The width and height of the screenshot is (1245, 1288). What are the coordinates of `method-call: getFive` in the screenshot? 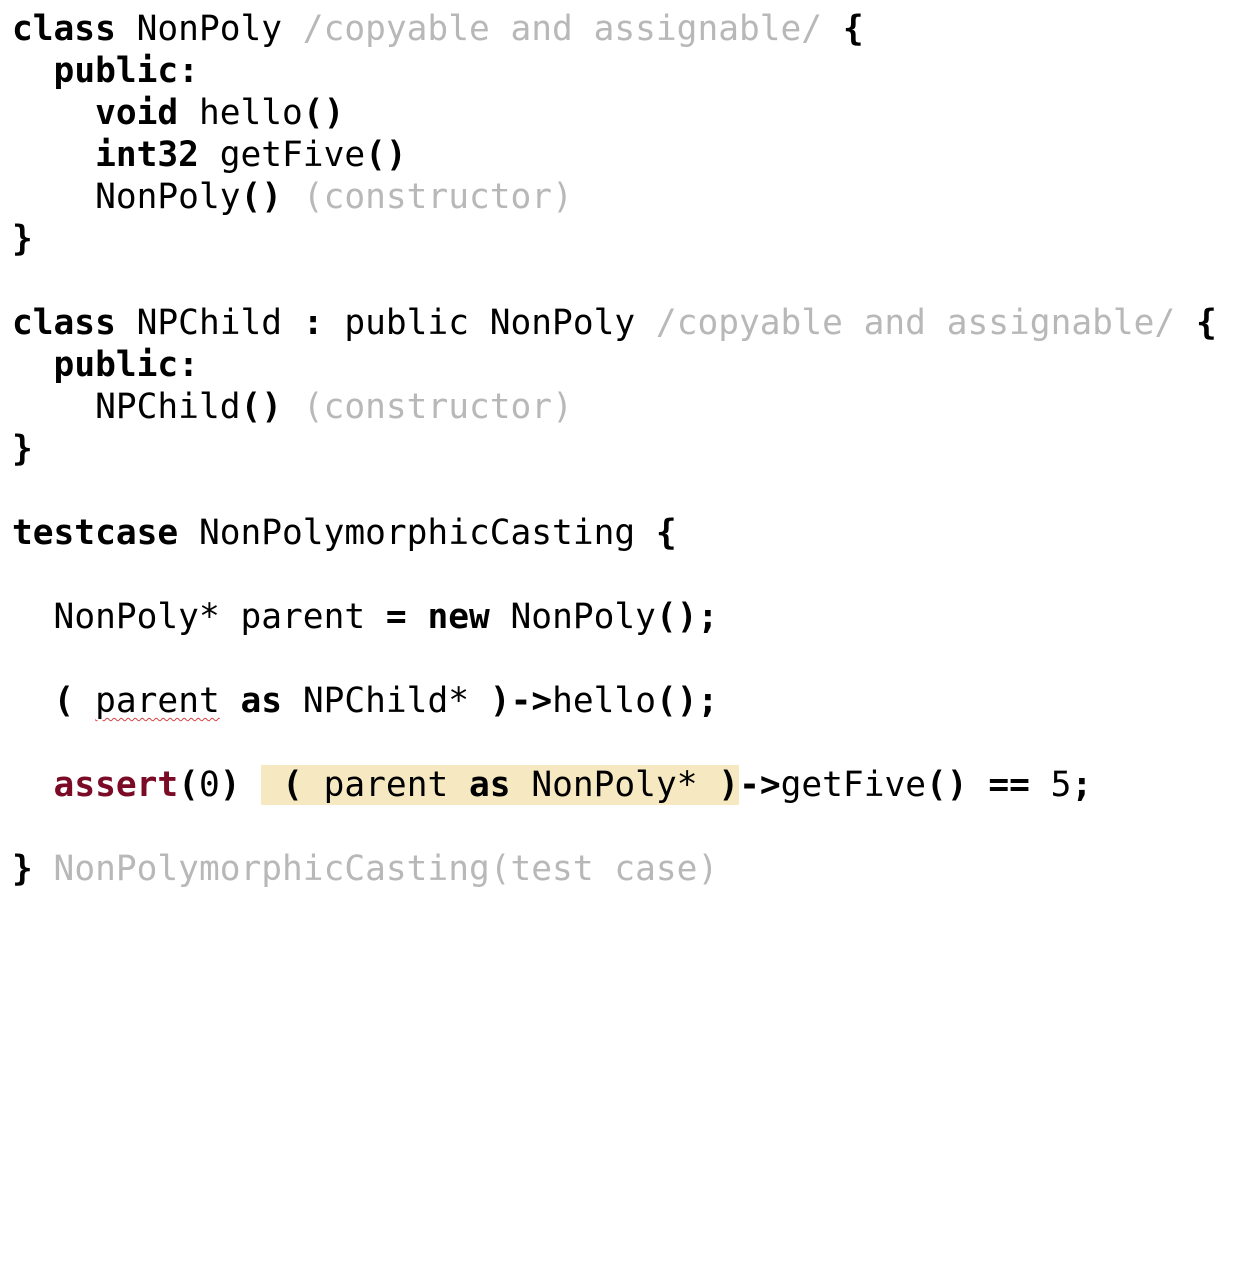 It's located at (853, 785).